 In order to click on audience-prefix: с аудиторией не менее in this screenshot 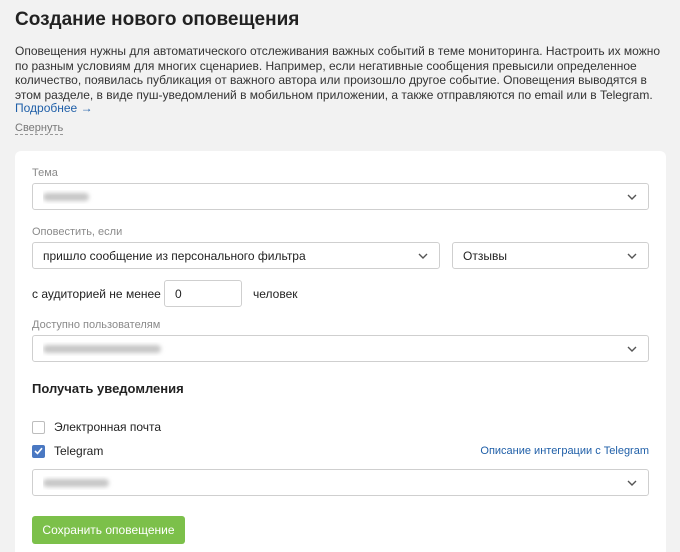, I will do `click(96, 294)`.